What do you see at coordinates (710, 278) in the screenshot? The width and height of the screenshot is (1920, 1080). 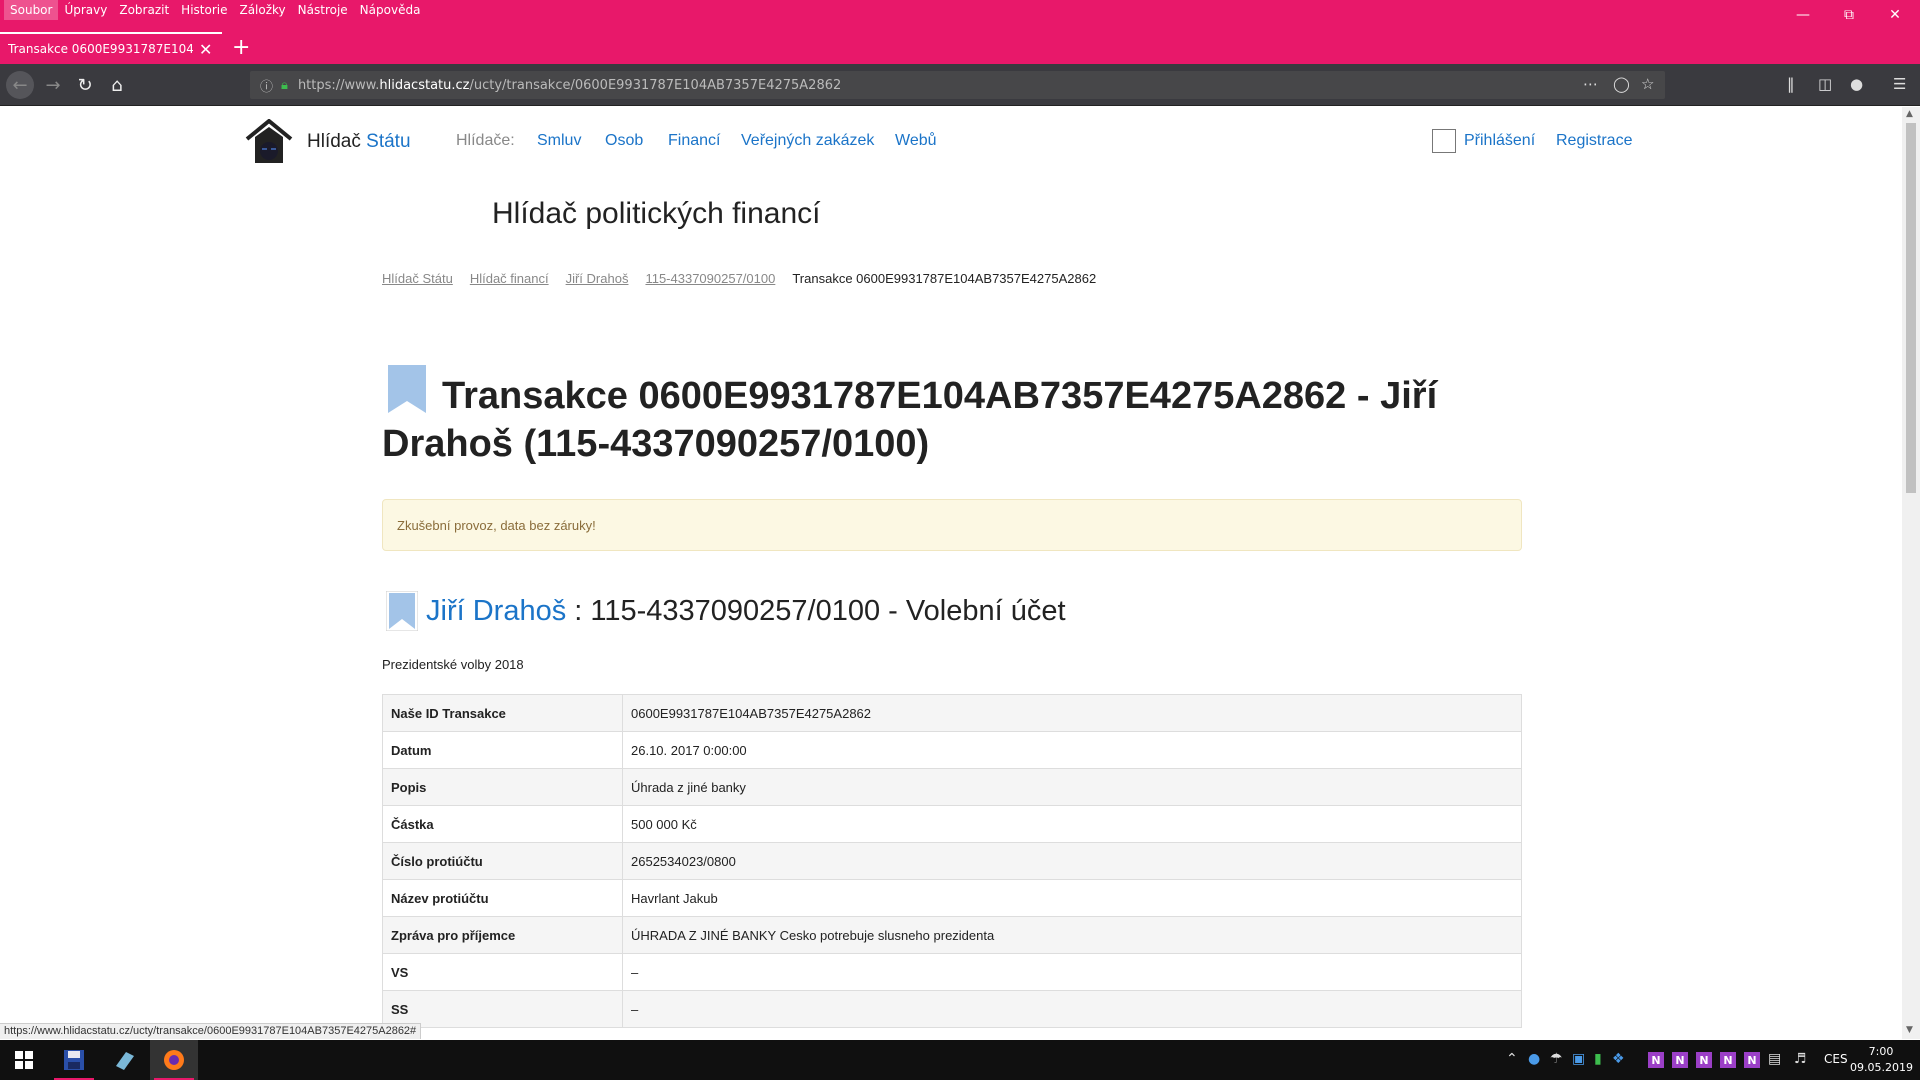 I see `breadcrumb-account: 115-4337090257/0100` at bounding box center [710, 278].